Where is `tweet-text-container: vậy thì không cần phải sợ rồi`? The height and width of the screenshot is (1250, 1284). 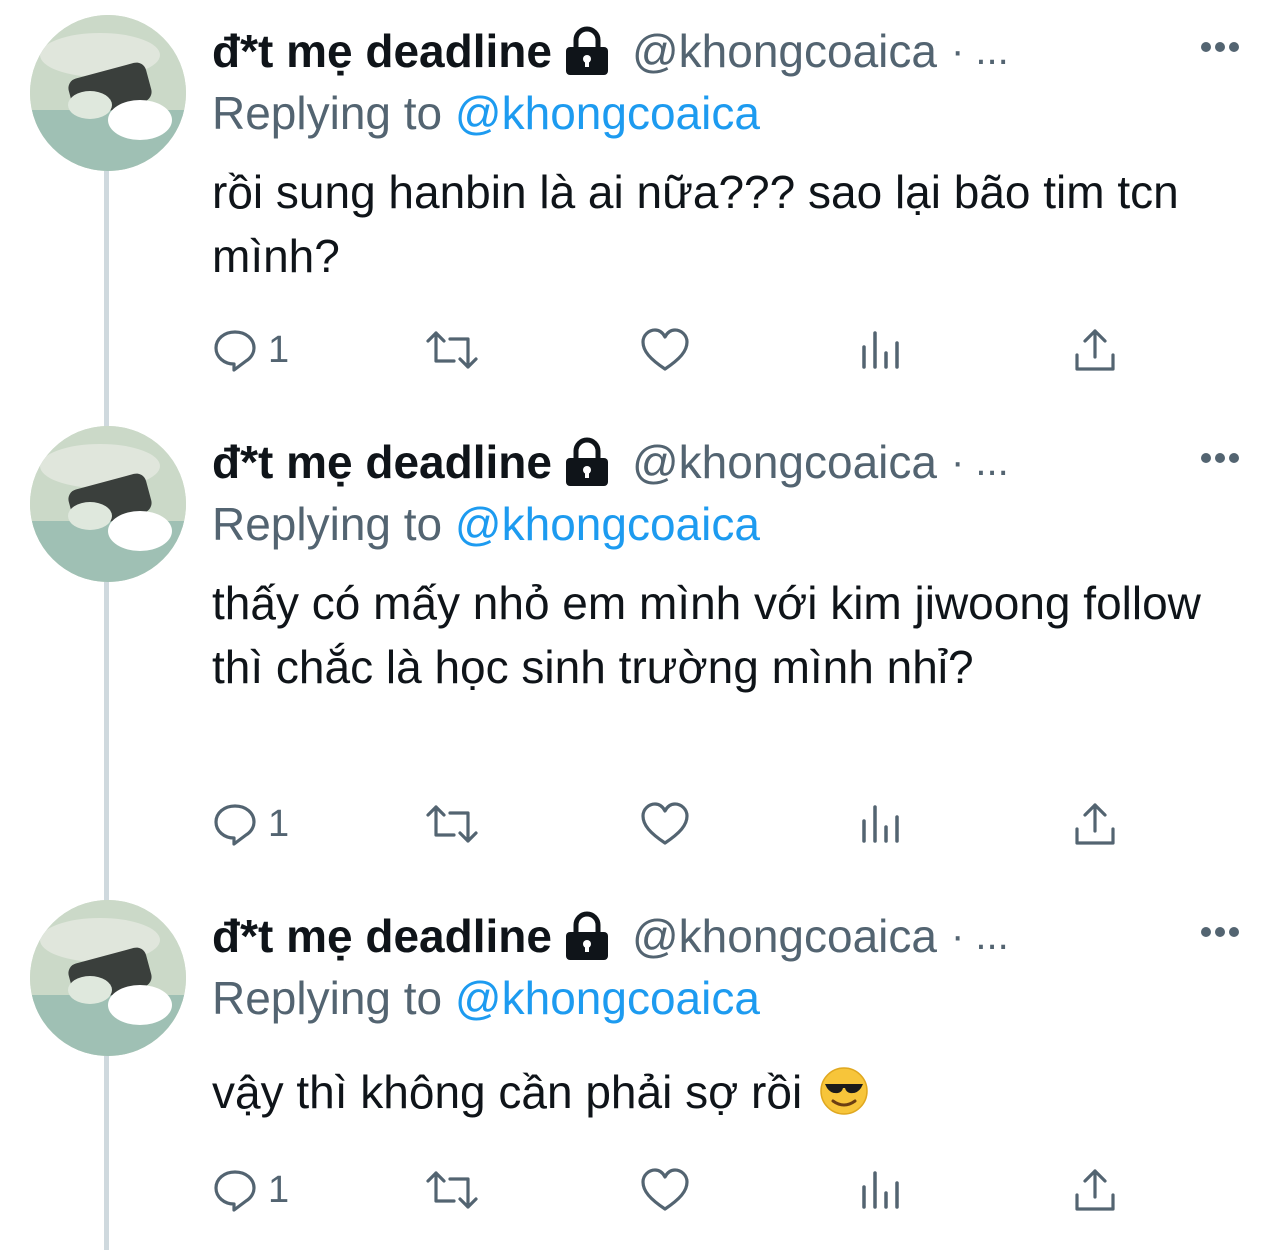 tweet-text-container: vậy thì không cần phải sợ rồi is located at coordinates (732, 1092).